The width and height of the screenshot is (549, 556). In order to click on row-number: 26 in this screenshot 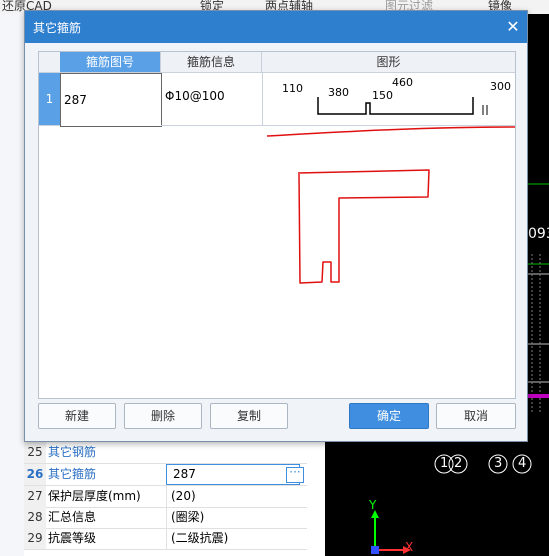, I will do `click(35, 474)`.